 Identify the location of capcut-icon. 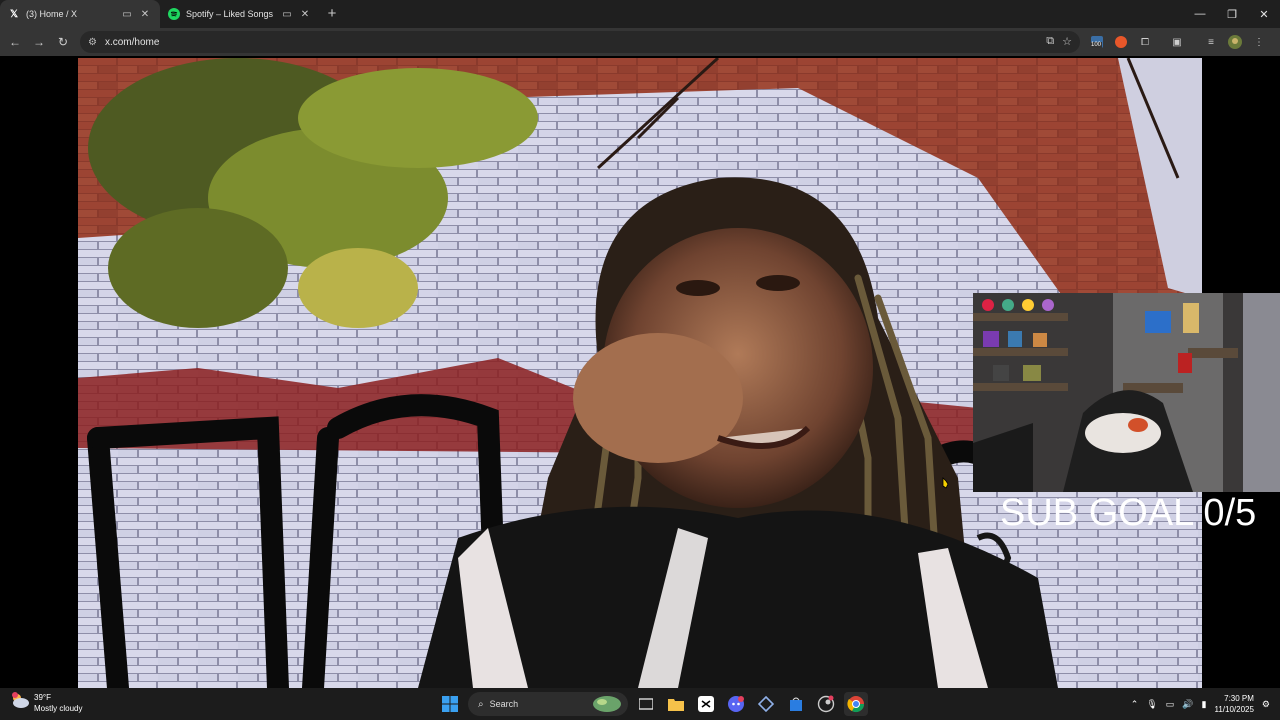
(706, 704).